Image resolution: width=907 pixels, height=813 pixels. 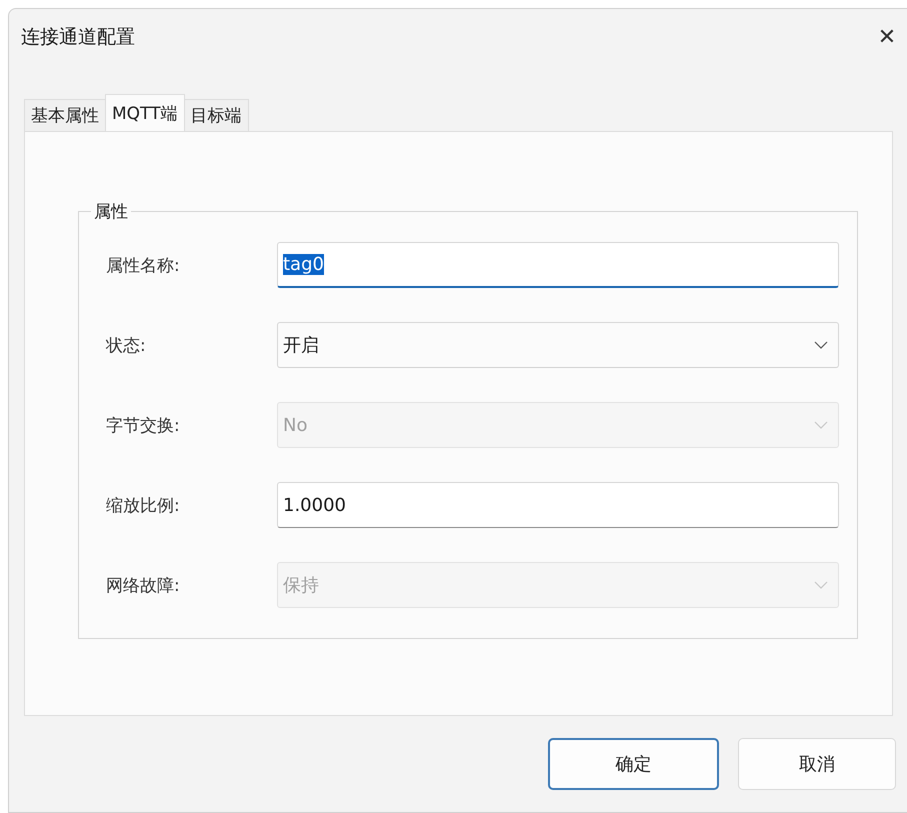 What do you see at coordinates (65, 115) in the screenshot?
I see `tab: 基本属性` at bounding box center [65, 115].